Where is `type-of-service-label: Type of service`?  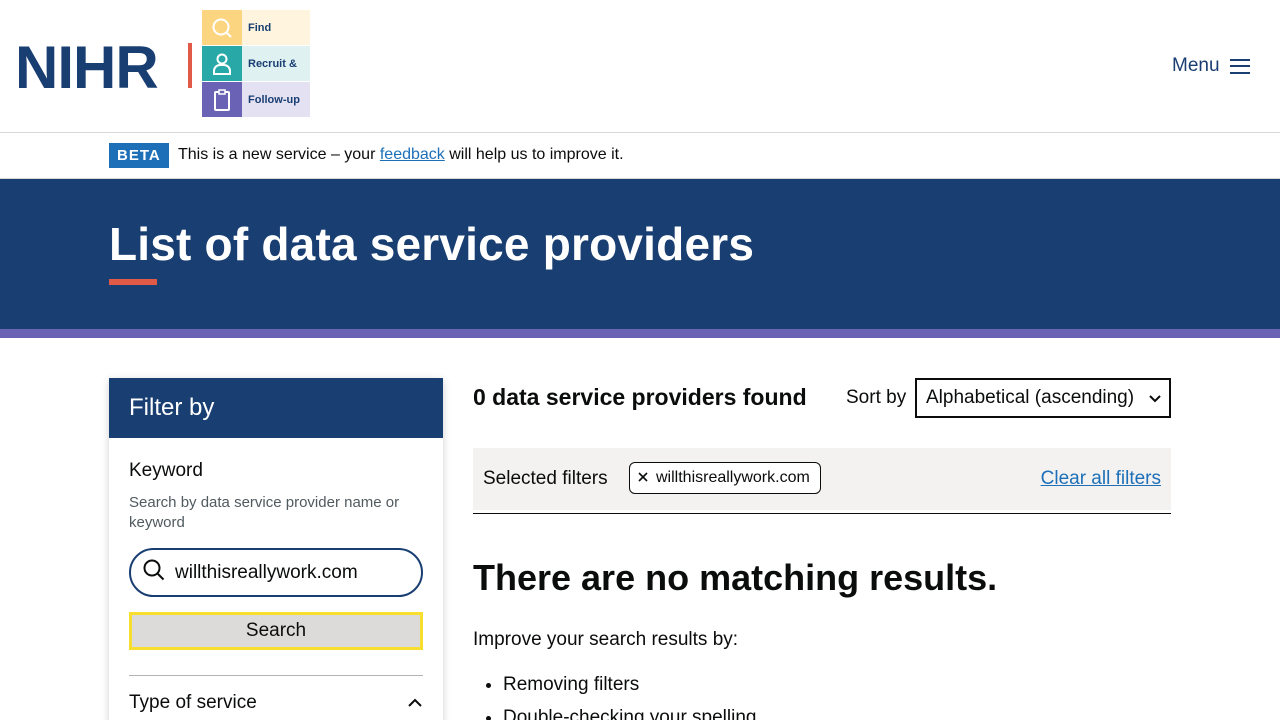 type-of-service-label: Type of service is located at coordinates (193, 702).